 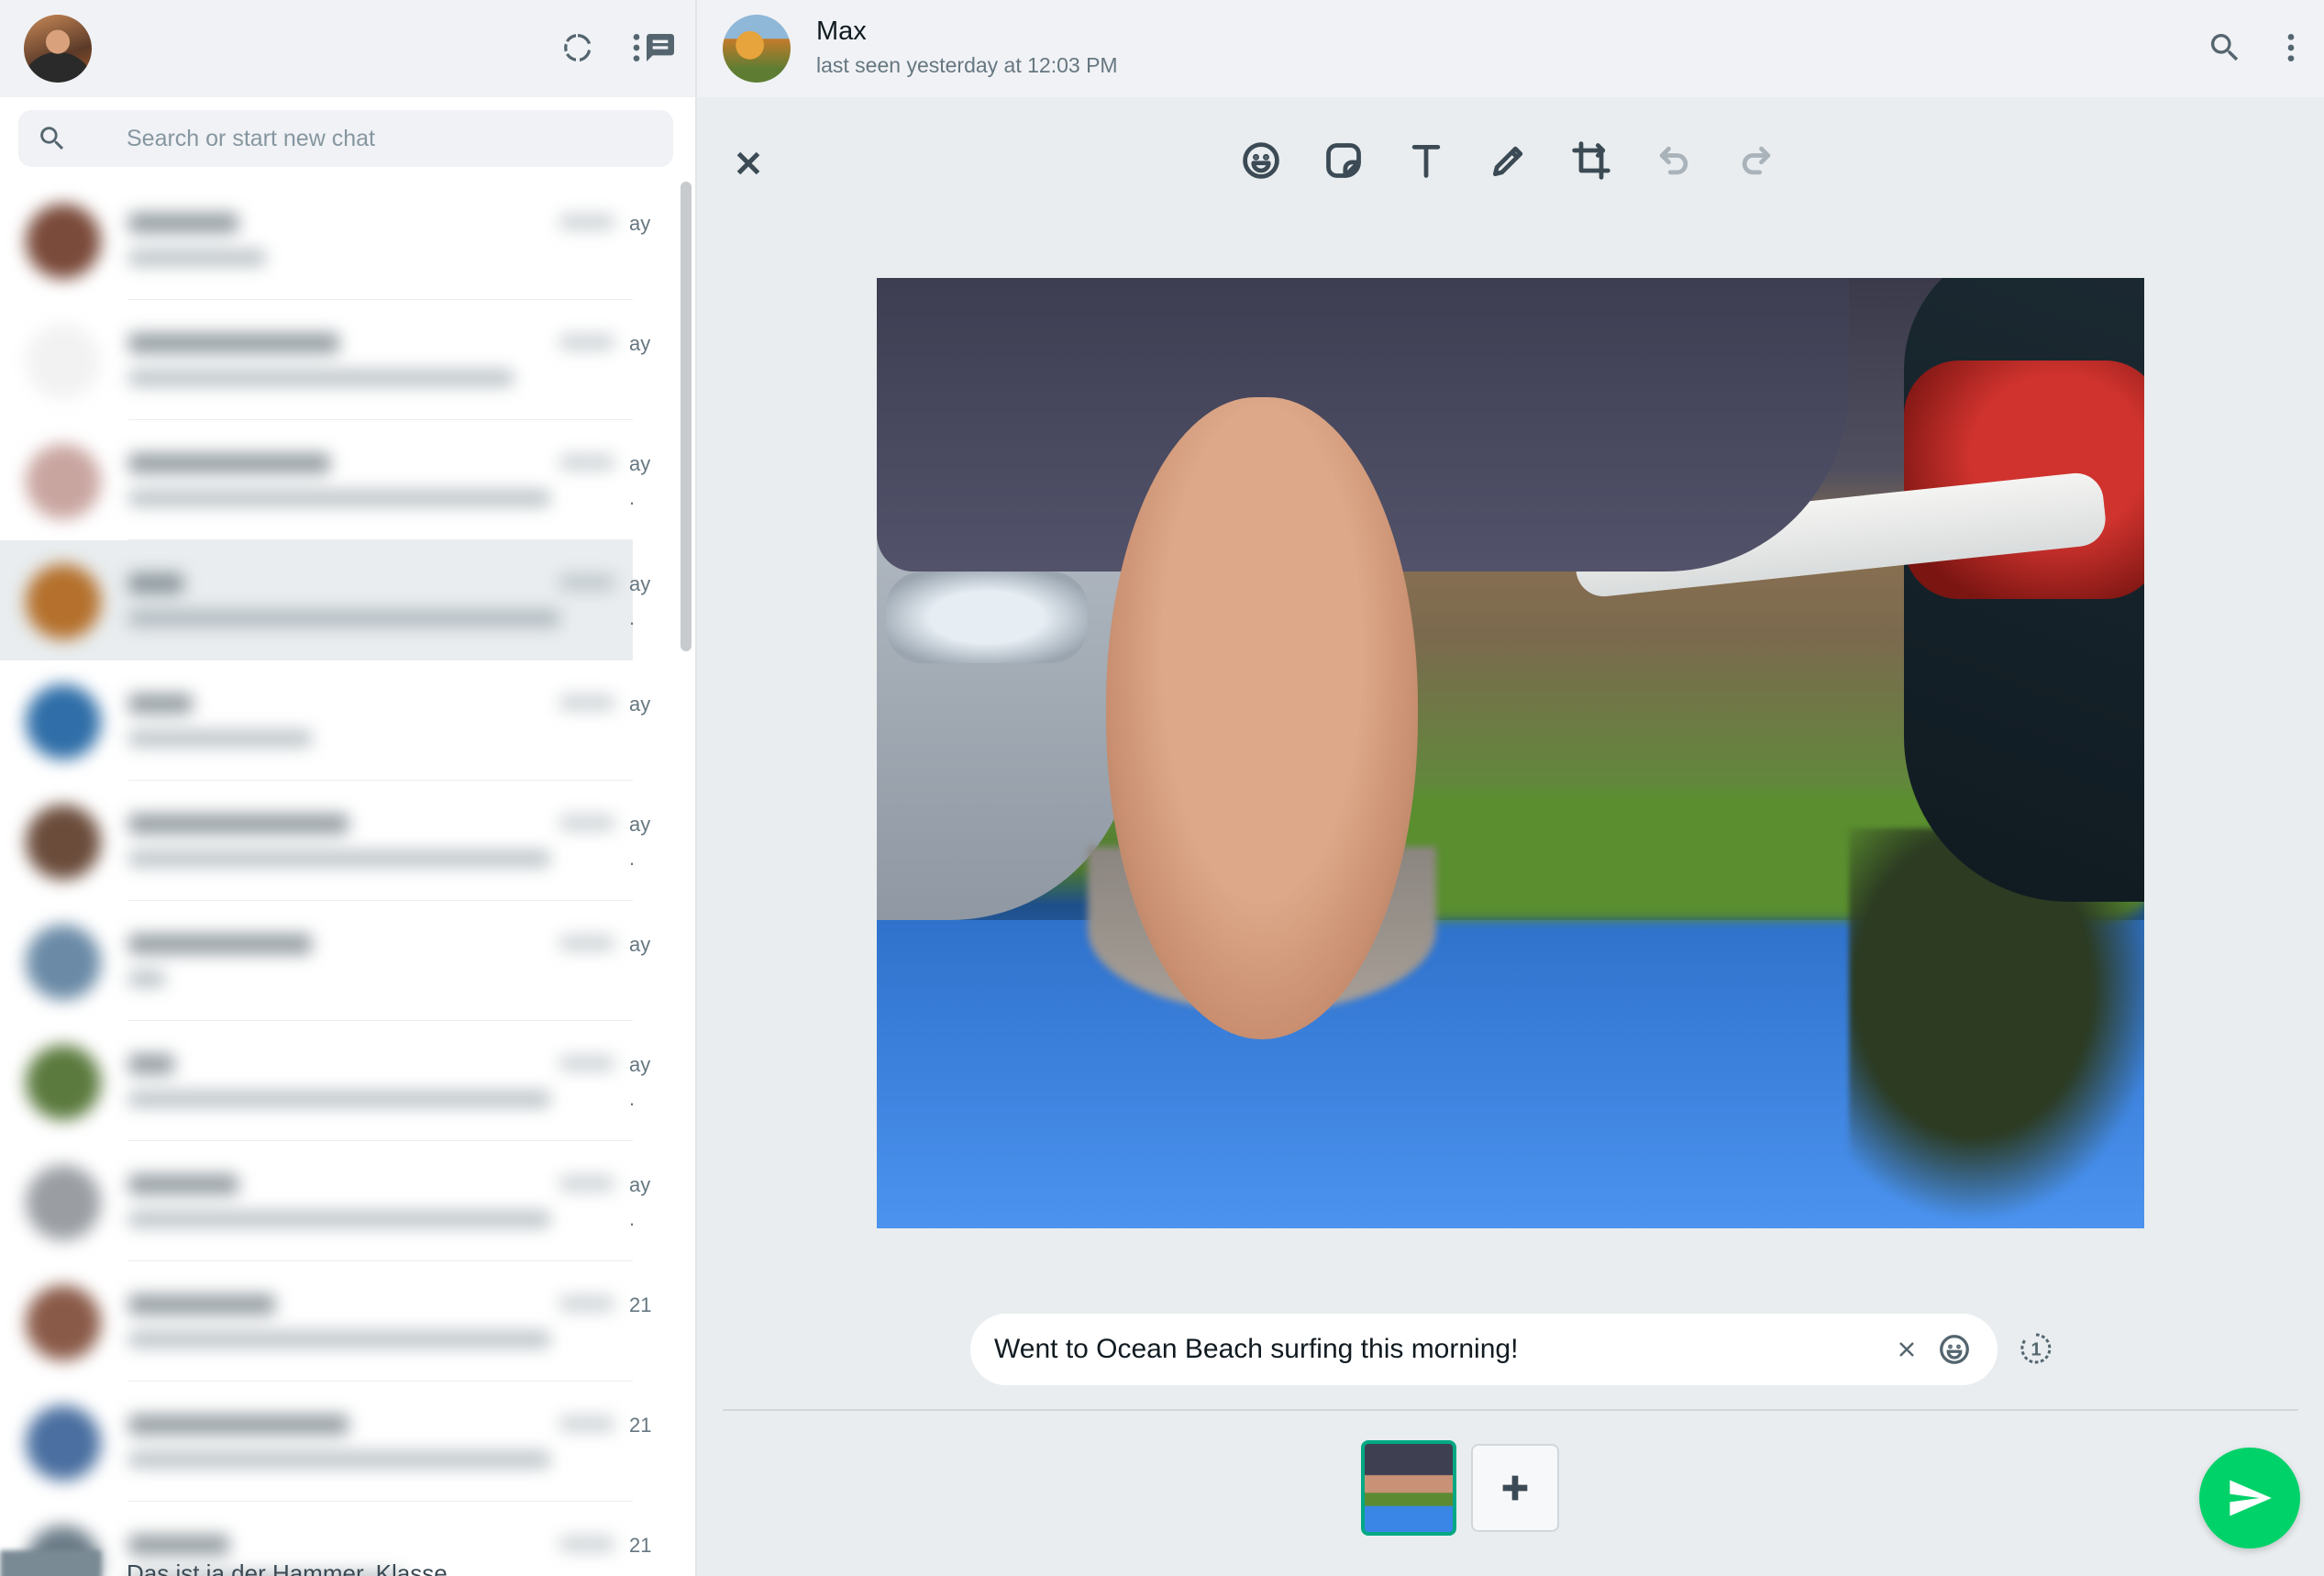 I want to click on chat-message-preview: Das ist ja der Hammer, Klasse, so click(x=287, y=1567).